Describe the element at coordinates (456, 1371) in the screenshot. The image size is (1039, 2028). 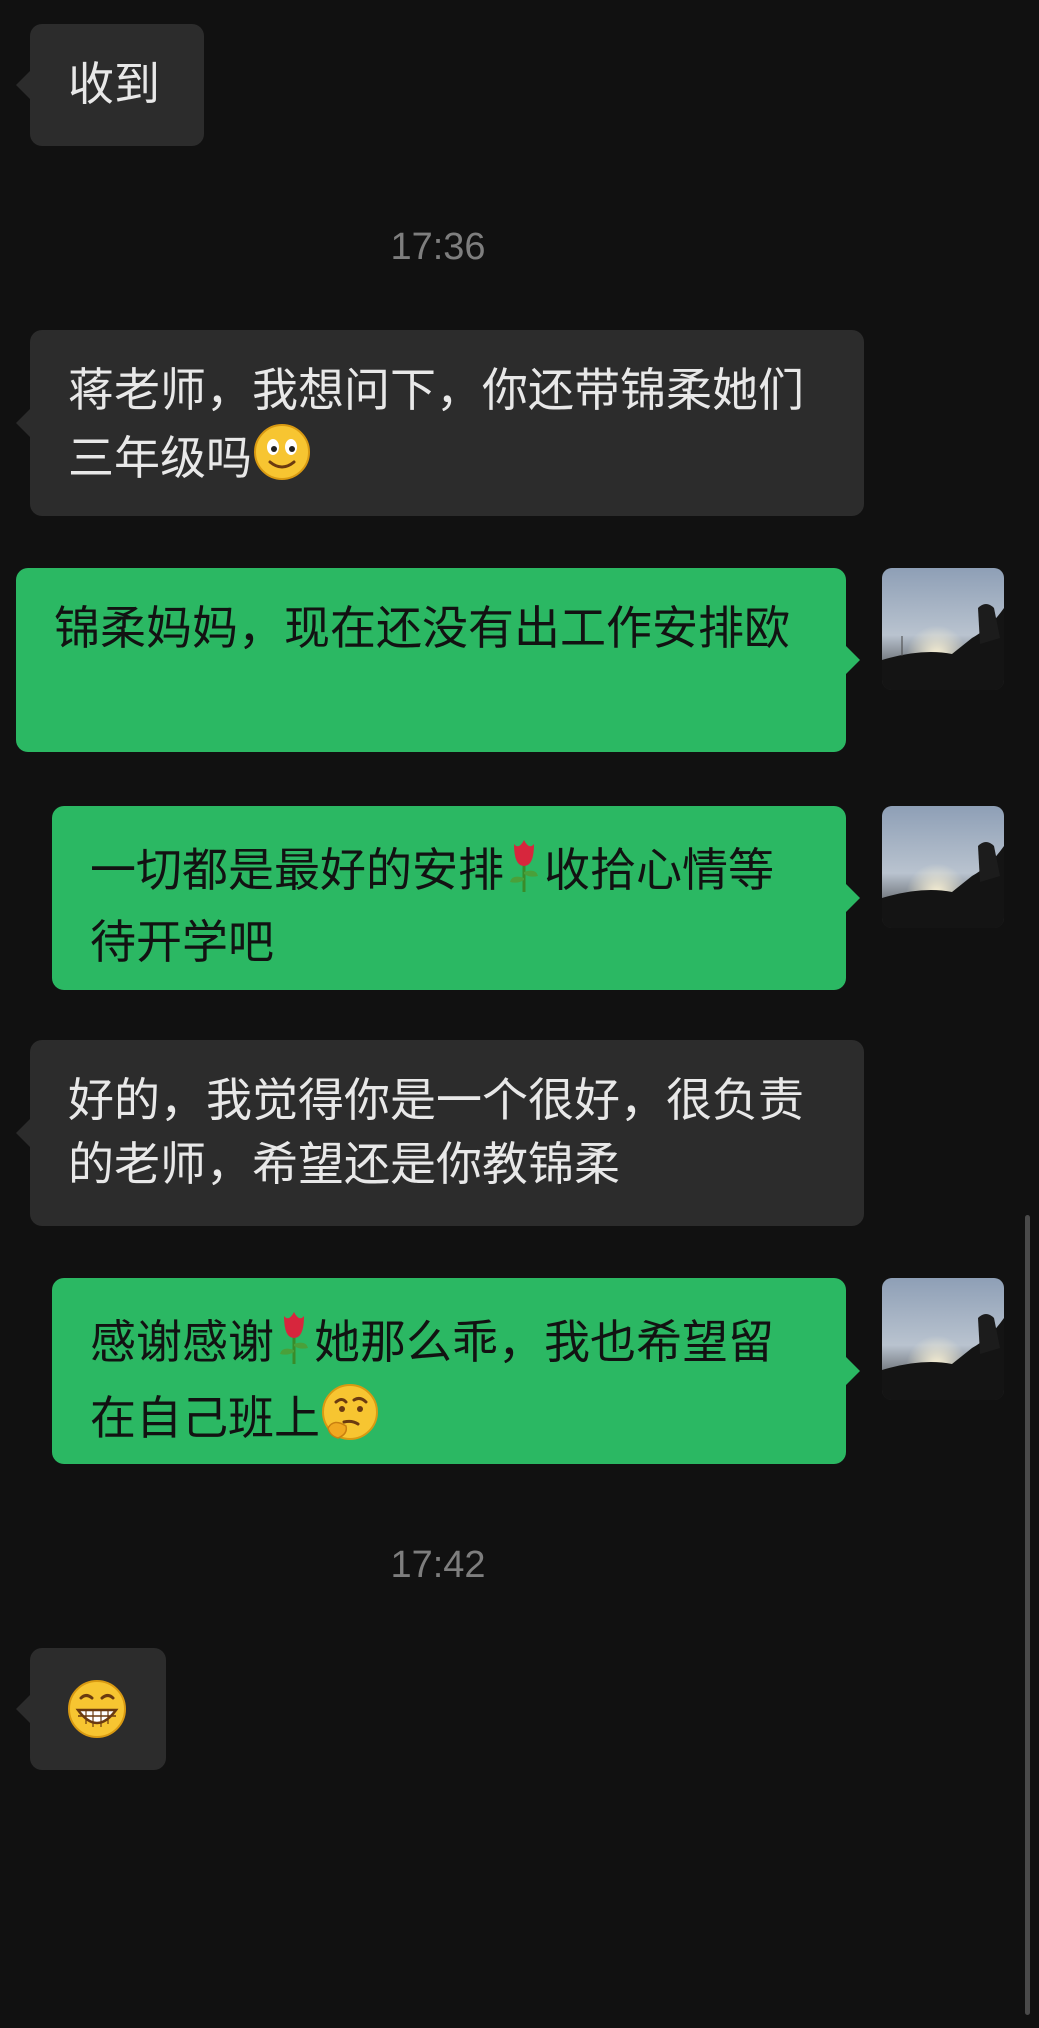
I see `message-bubble-outgoing: 感谢感谢 她那么乖，我也希望留在自己班上` at that location.